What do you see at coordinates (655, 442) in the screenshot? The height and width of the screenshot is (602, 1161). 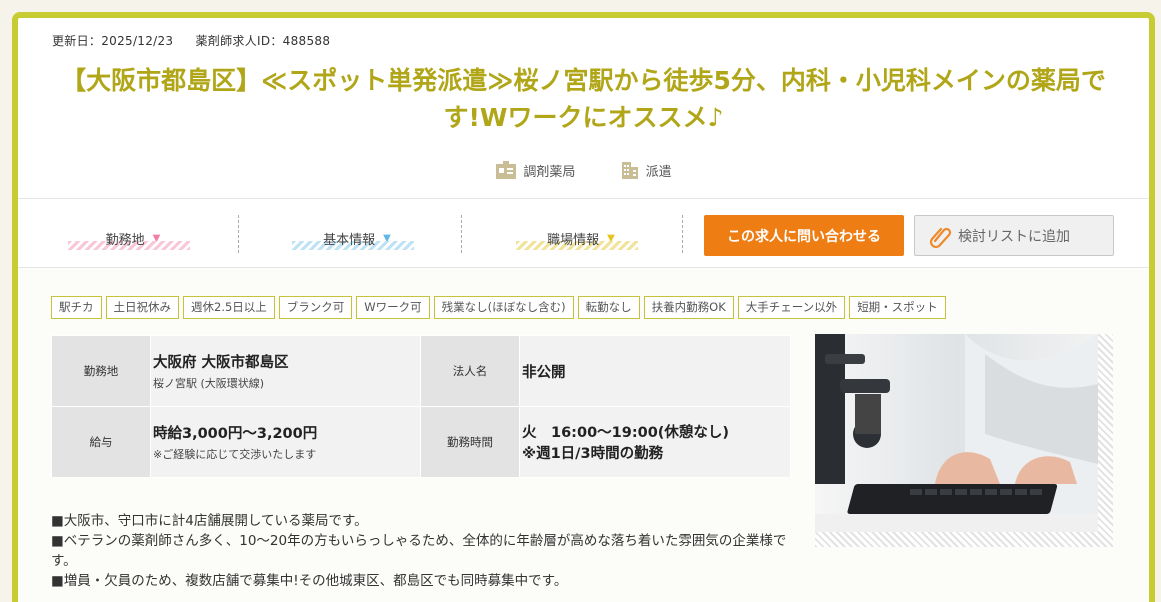 I see `hours-cell: 火 16:00～19:00(休憩なし) ※週1日/3時間の勤務` at bounding box center [655, 442].